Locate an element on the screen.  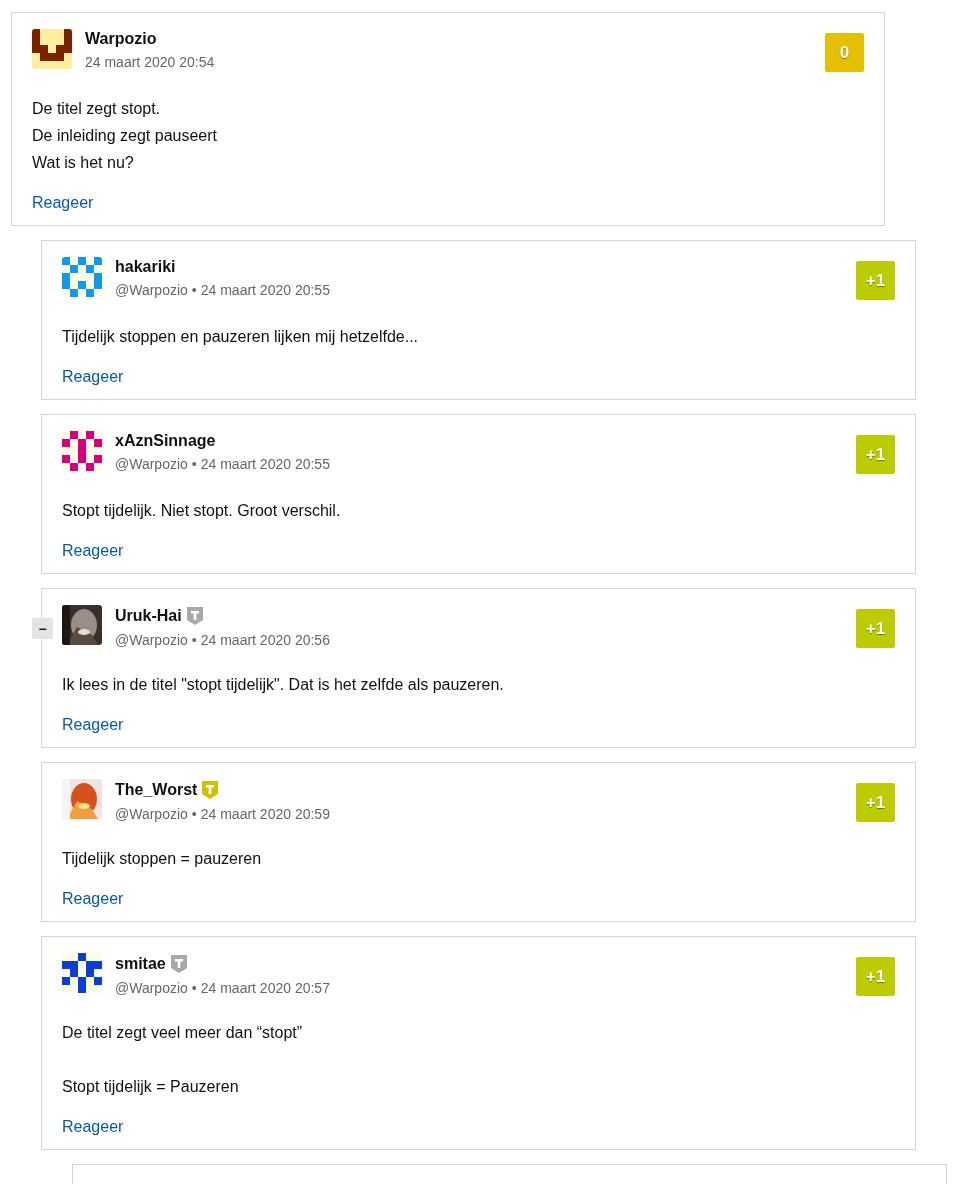
author-name: Uruk-Hai is located at coordinates (148, 616).